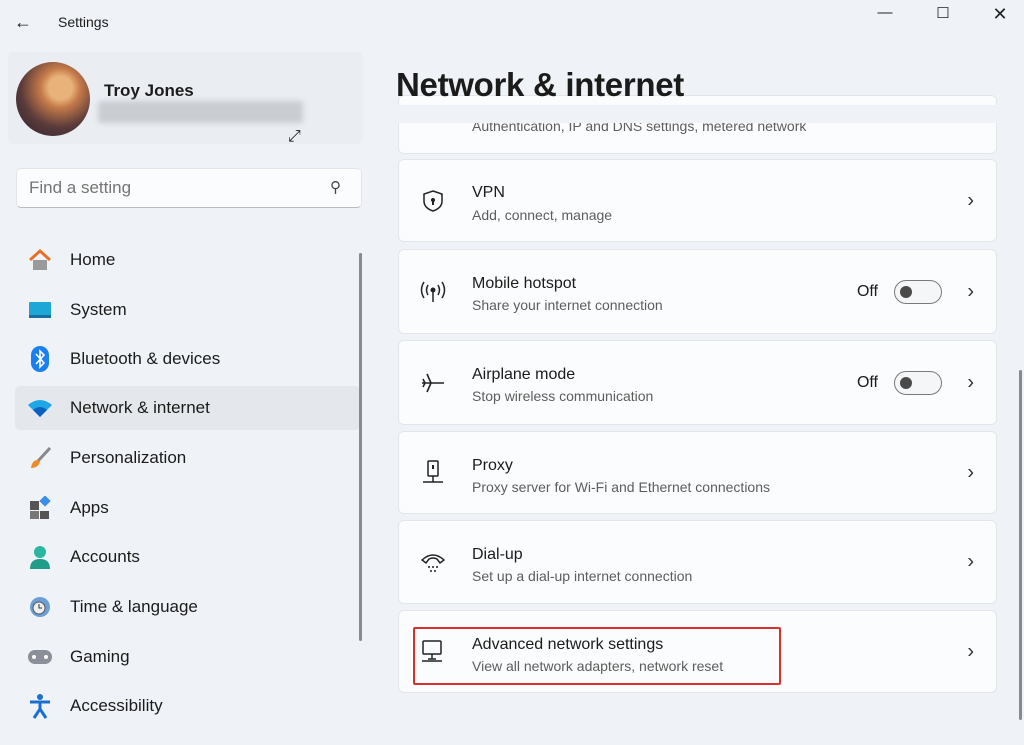 Image resolution: width=1024 pixels, height=745 pixels. I want to click on sidebar-item-time-language: Time & language, so click(187, 607).